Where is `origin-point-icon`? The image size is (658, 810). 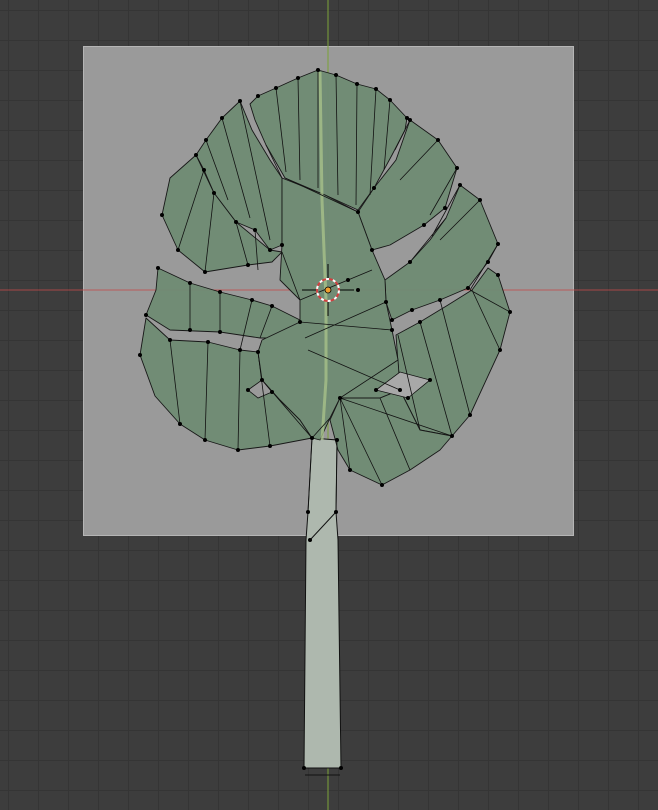
origin-point-icon is located at coordinates (328, 290).